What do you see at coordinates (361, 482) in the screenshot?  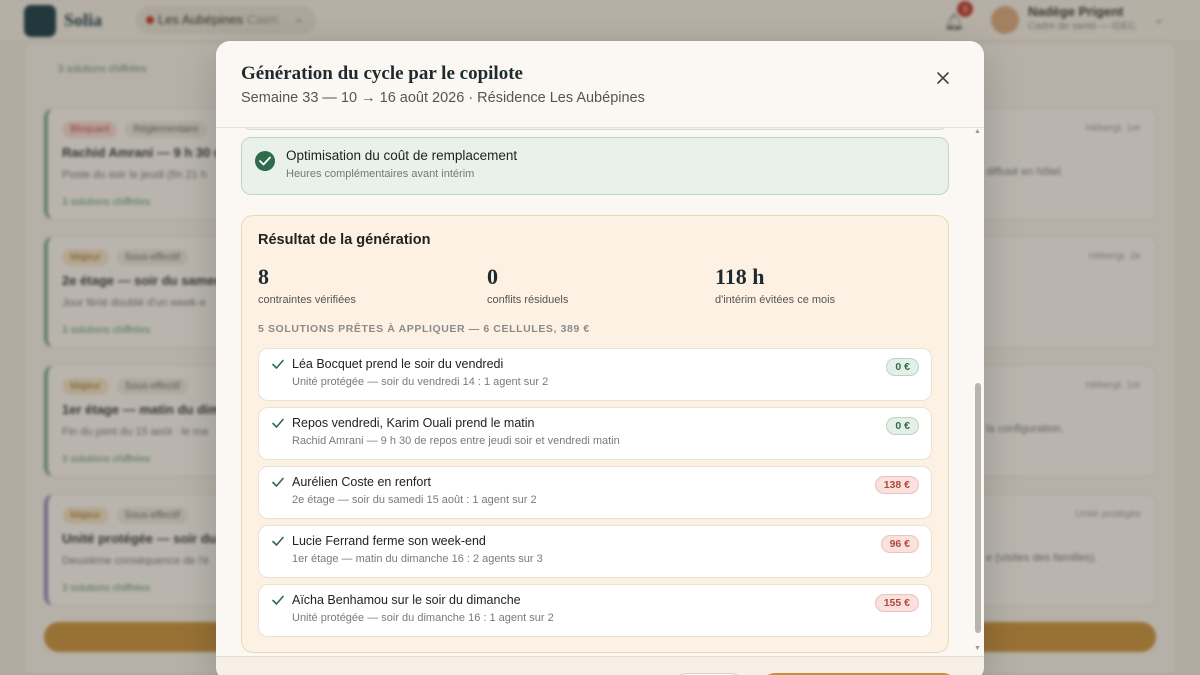 I see `solution-title: Aurélien Coste en renfort` at bounding box center [361, 482].